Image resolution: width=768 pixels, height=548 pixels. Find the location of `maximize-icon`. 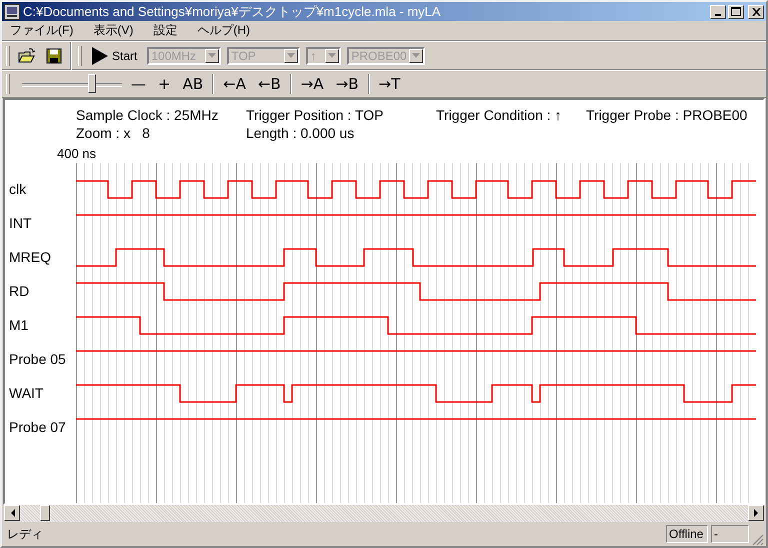

maximize-icon is located at coordinates (736, 11).